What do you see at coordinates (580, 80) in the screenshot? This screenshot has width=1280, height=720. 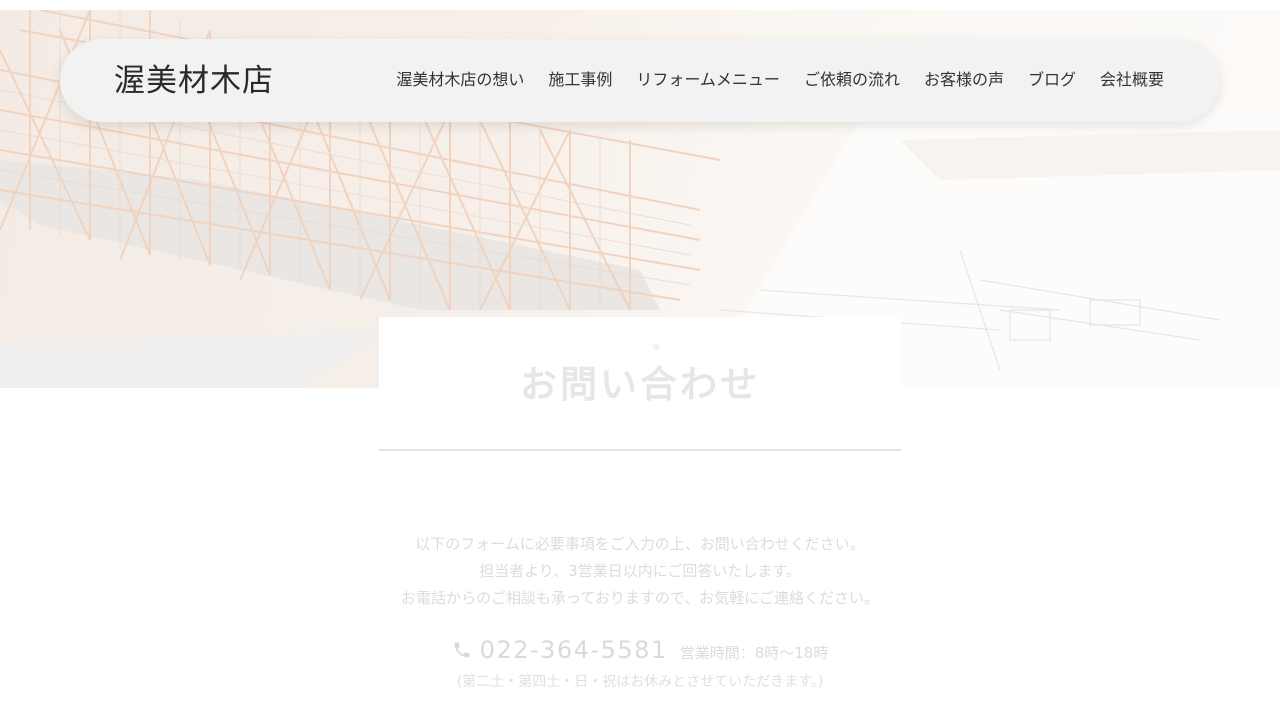 I see `nav-item-works: 施工事例` at bounding box center [580, 80].